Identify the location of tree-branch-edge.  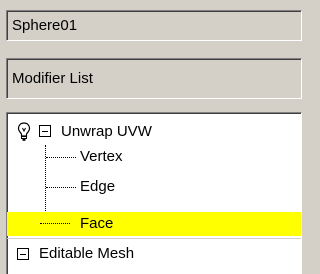
(61, 187).